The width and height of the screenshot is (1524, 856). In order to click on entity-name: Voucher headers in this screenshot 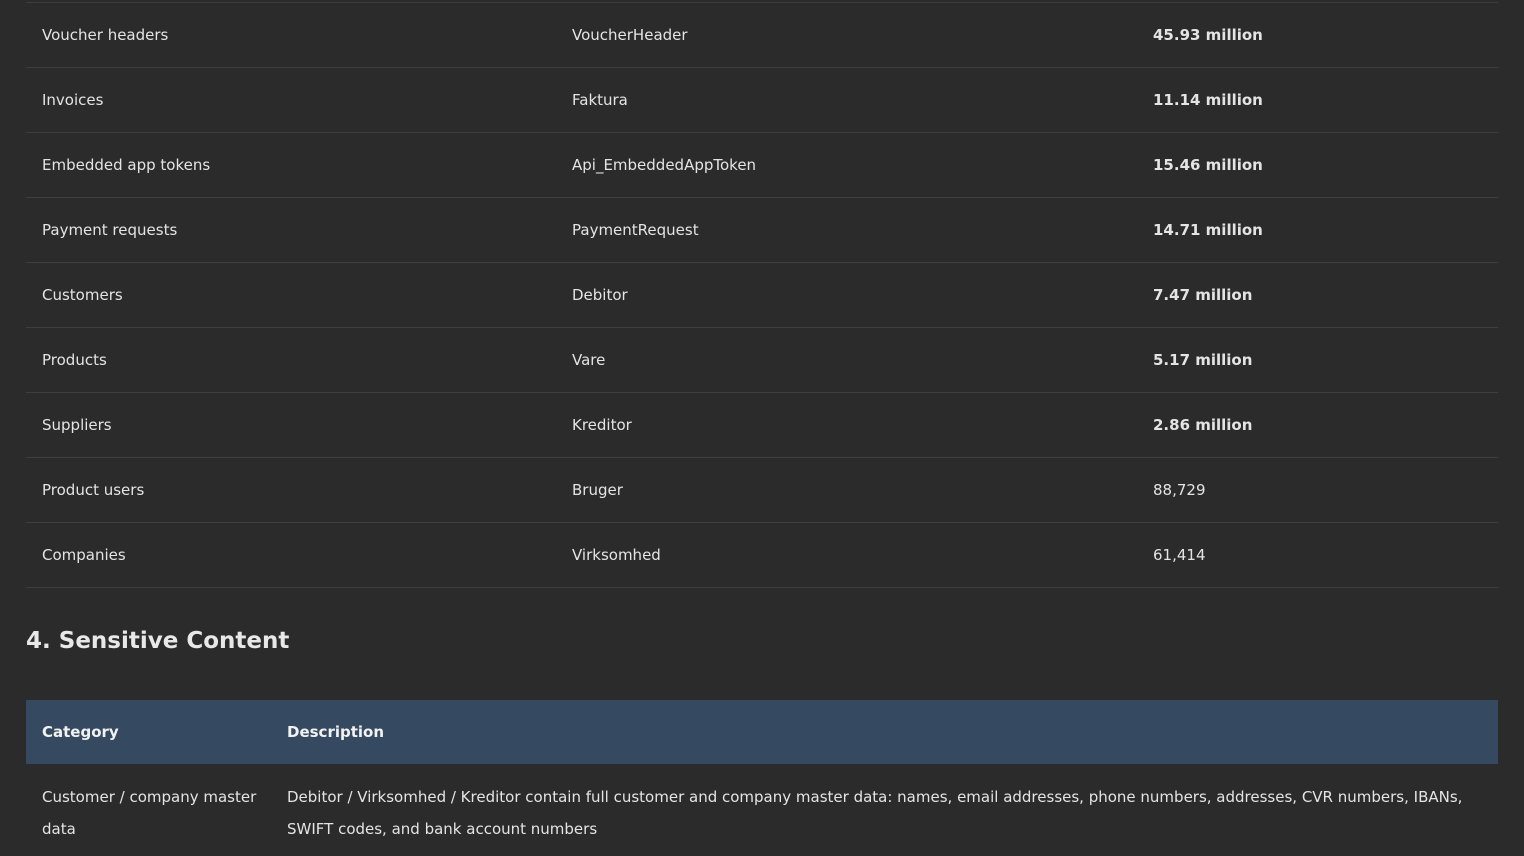, I will do `click(105, 35)`.